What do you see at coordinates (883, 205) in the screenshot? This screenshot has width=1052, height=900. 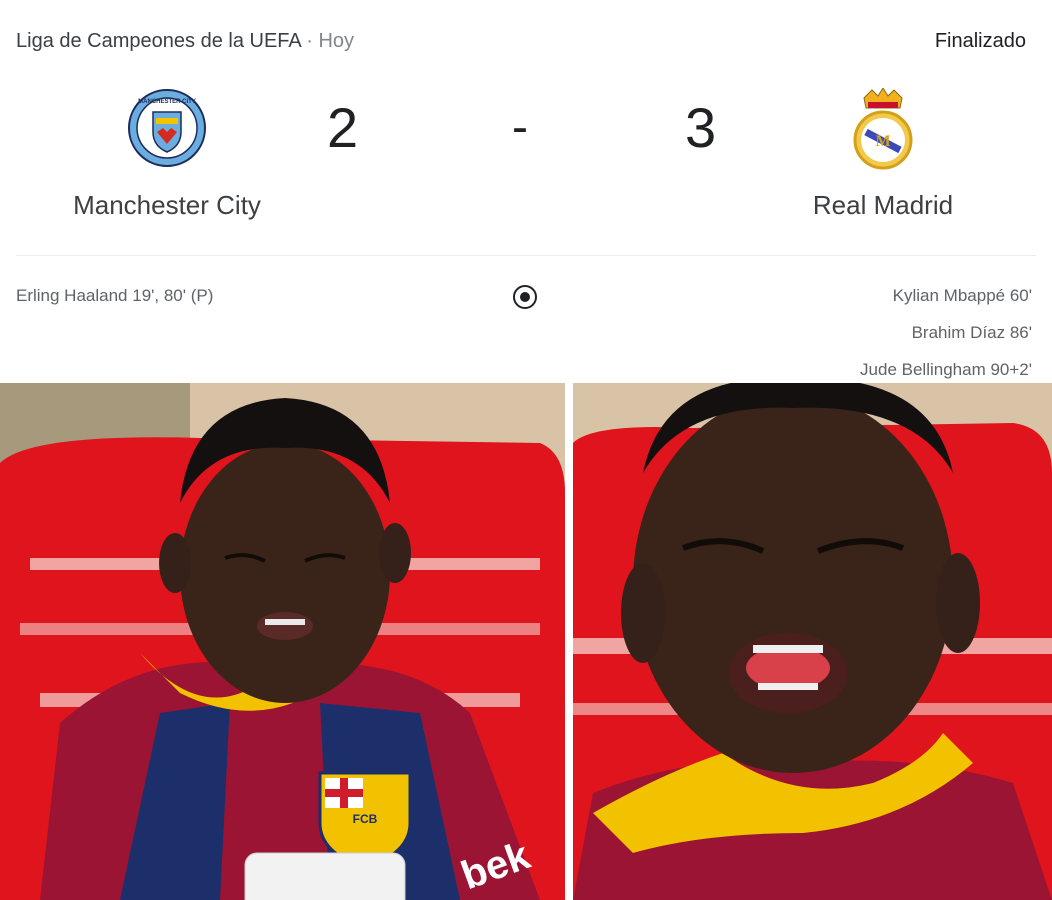 I see `away-team-name: Real Madrid` at bounding box center [883, 205].